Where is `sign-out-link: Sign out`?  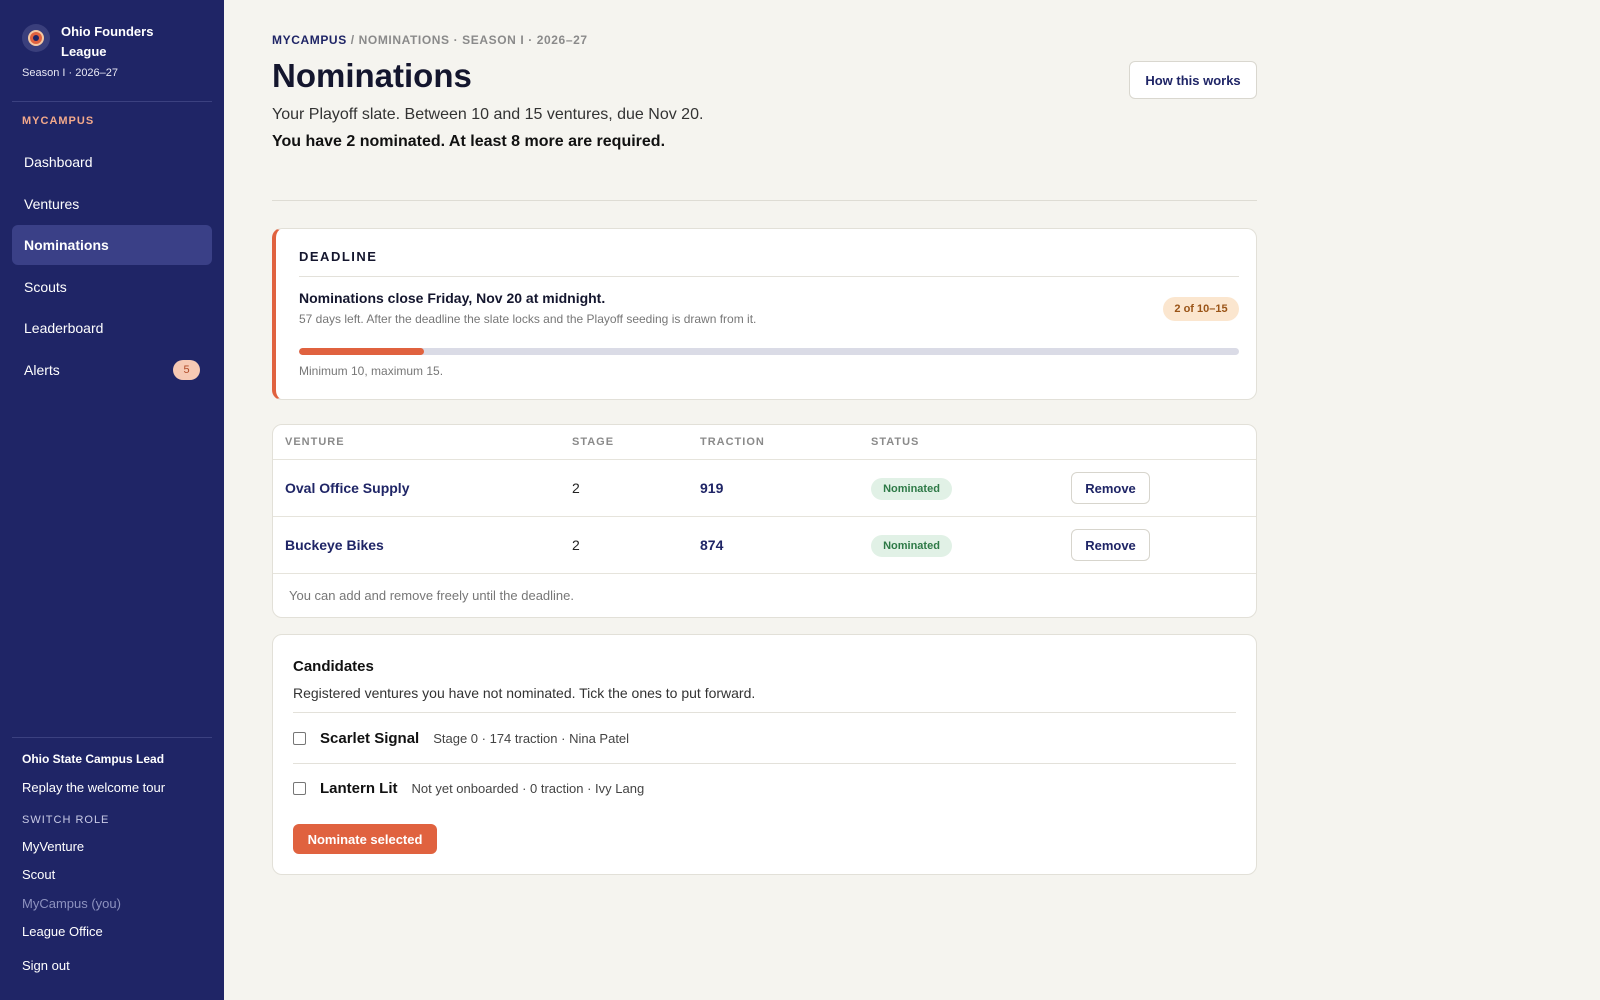 sign-out-link: Sign out is located at coordinates (46, 965).